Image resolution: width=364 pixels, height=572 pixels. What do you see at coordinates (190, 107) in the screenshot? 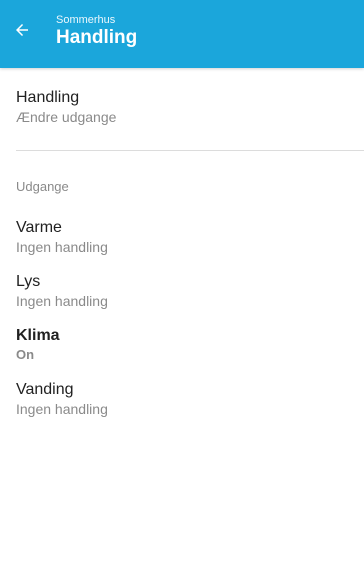
I see `action-setting: Handling Ændre udgange` at bounding box center [190, 107].